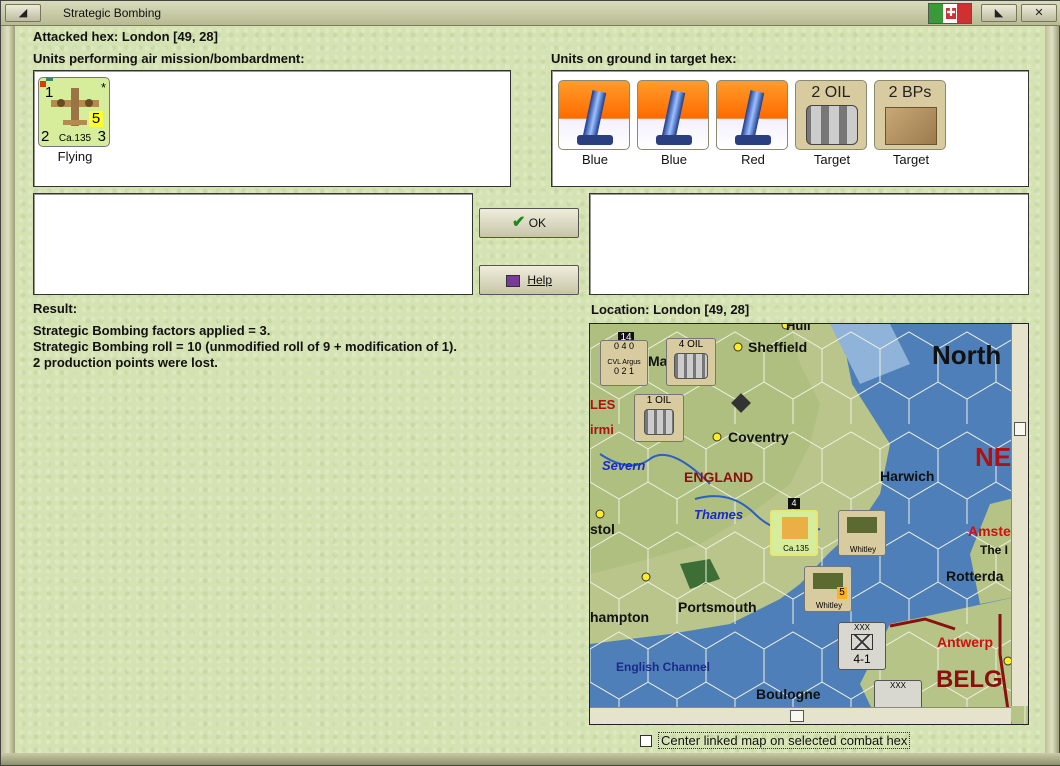 The image size is (1060, 766). Describe the element at coordinates (719, 477) in the screenshot. I see `map-label-england: ENGLAND` at that location.